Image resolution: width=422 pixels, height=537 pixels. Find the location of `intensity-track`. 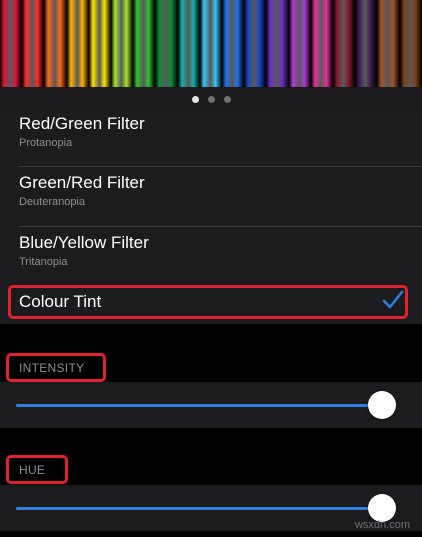

intensity-track is located at coordinates (206, 405).